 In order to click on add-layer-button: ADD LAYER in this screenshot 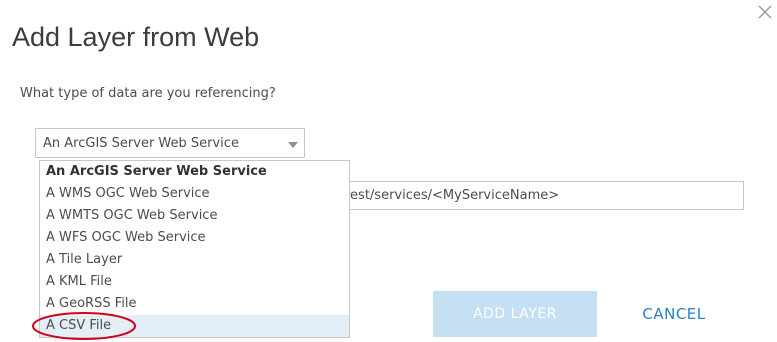, I will do `click(515, 314)`.